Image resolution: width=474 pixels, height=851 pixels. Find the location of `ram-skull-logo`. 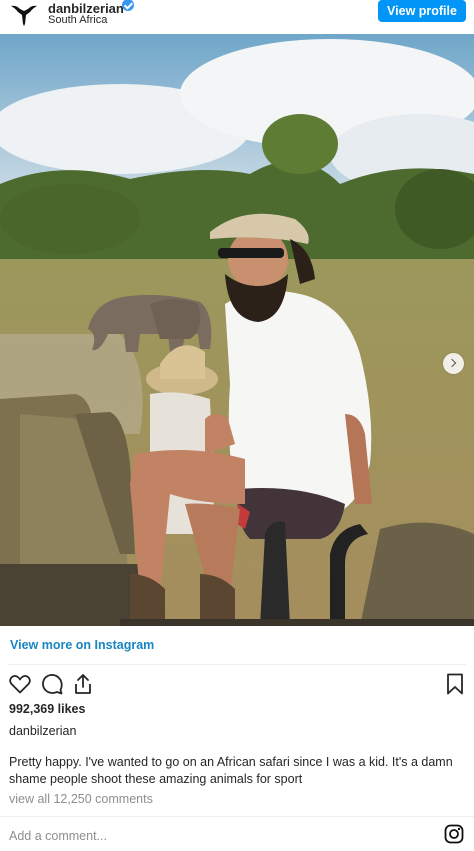

ram-skull-logo is located at coordinates (24, 15).